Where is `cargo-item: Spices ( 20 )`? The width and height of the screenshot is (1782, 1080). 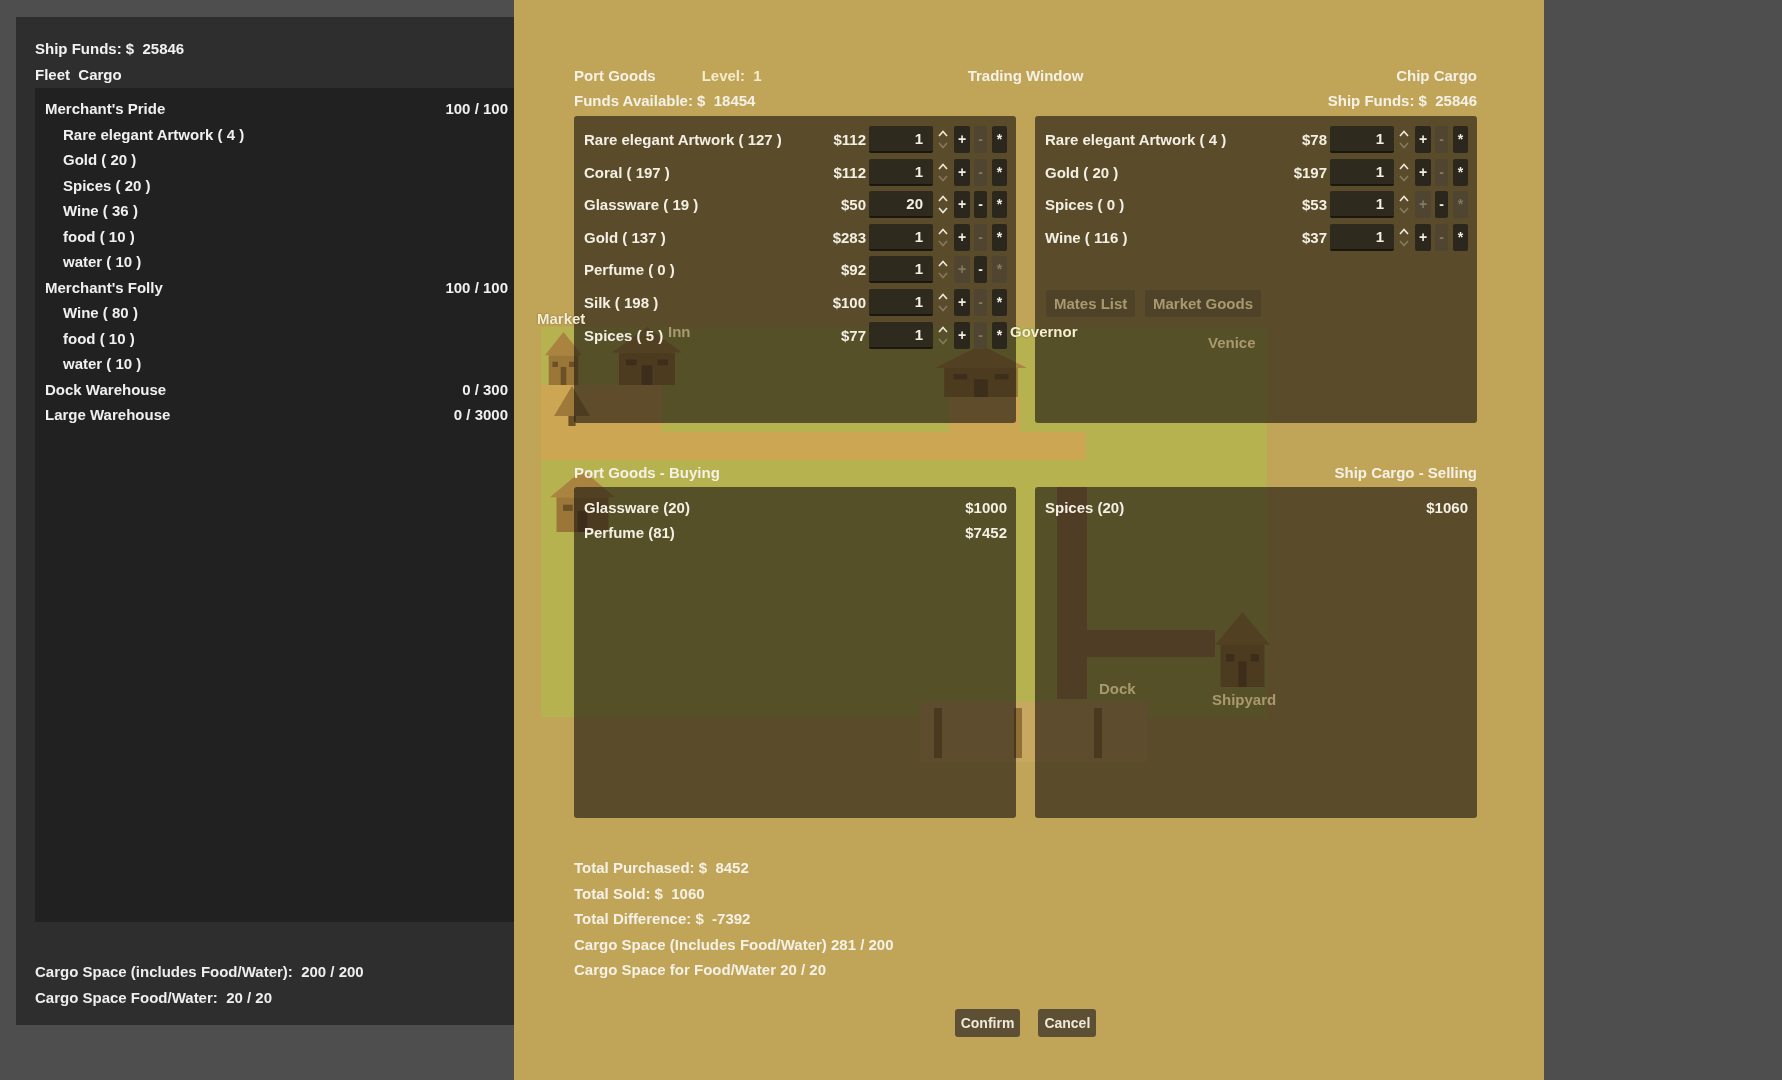 cargo-item: Spices ( 20 ) is located at coordinates (107, 185).